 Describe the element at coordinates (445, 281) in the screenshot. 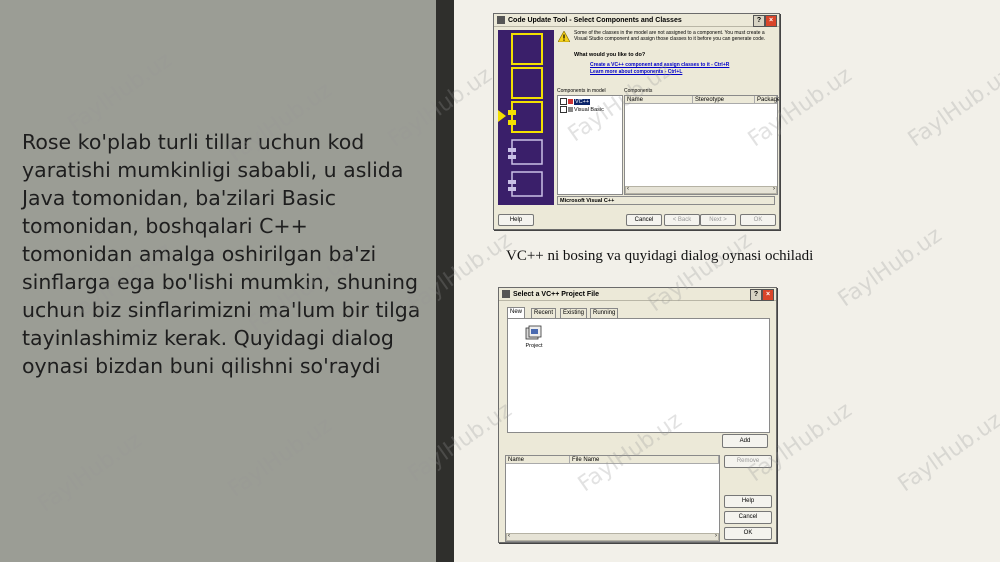

I see `panel-divider` at that location.